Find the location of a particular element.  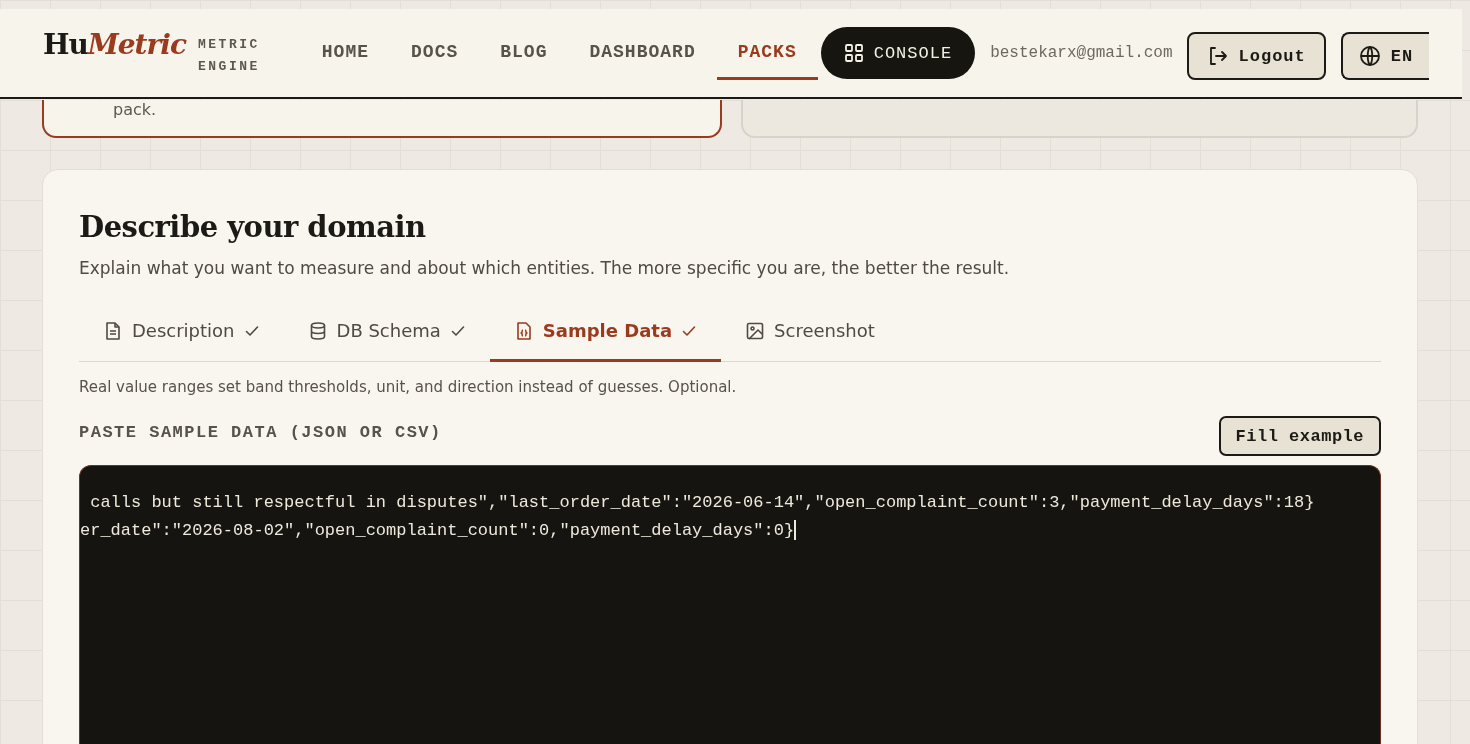

logout-button: Logout is located at coordinates (1256, 56).